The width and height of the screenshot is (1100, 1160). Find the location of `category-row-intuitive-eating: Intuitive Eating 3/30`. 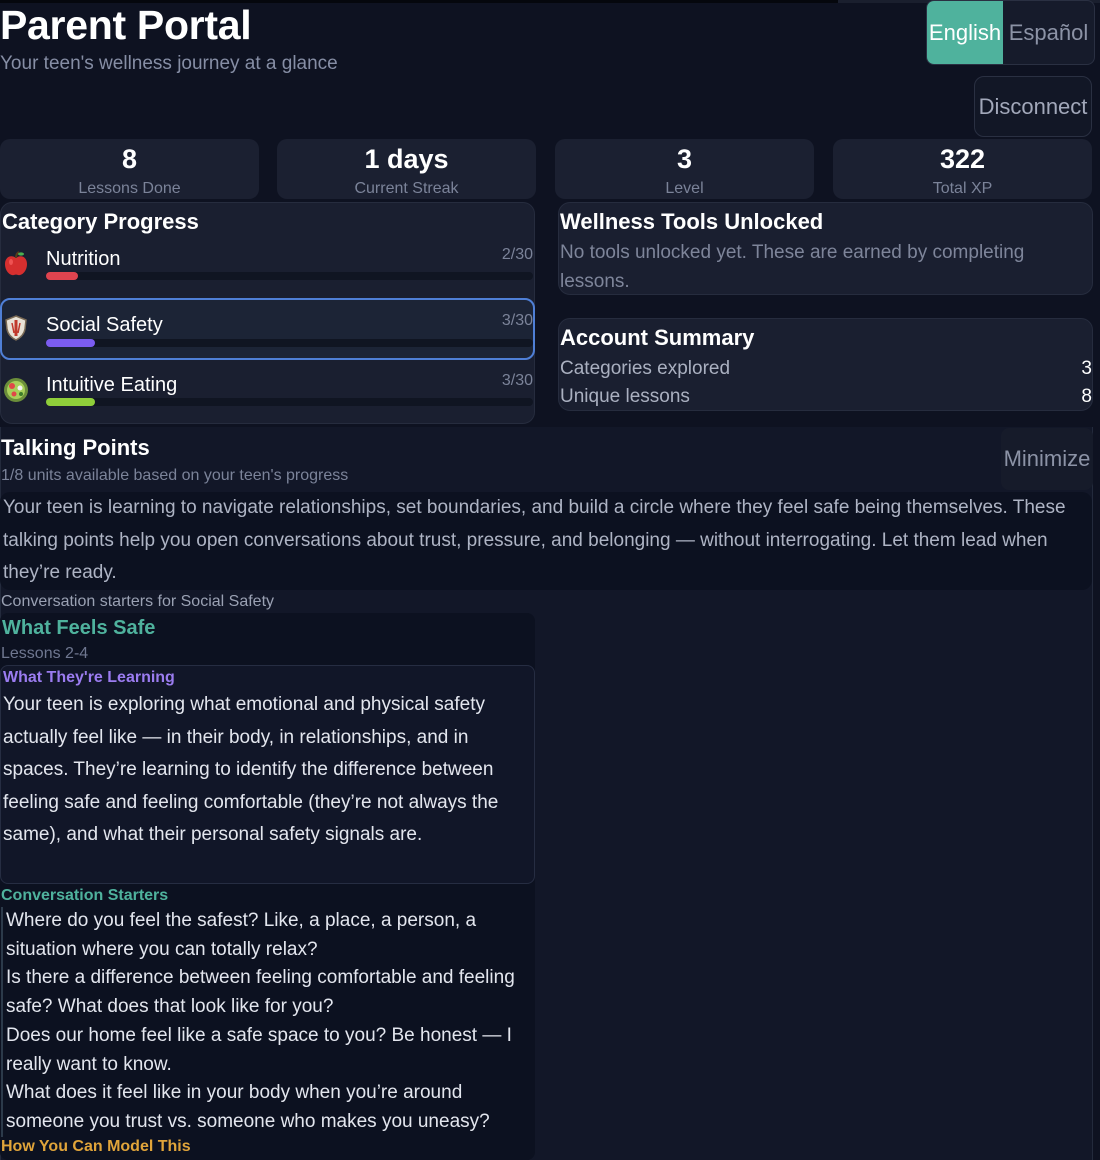

category-row-intuitive-eating: Intuitive Eating 3/30 is located at coordinates (267, 391).